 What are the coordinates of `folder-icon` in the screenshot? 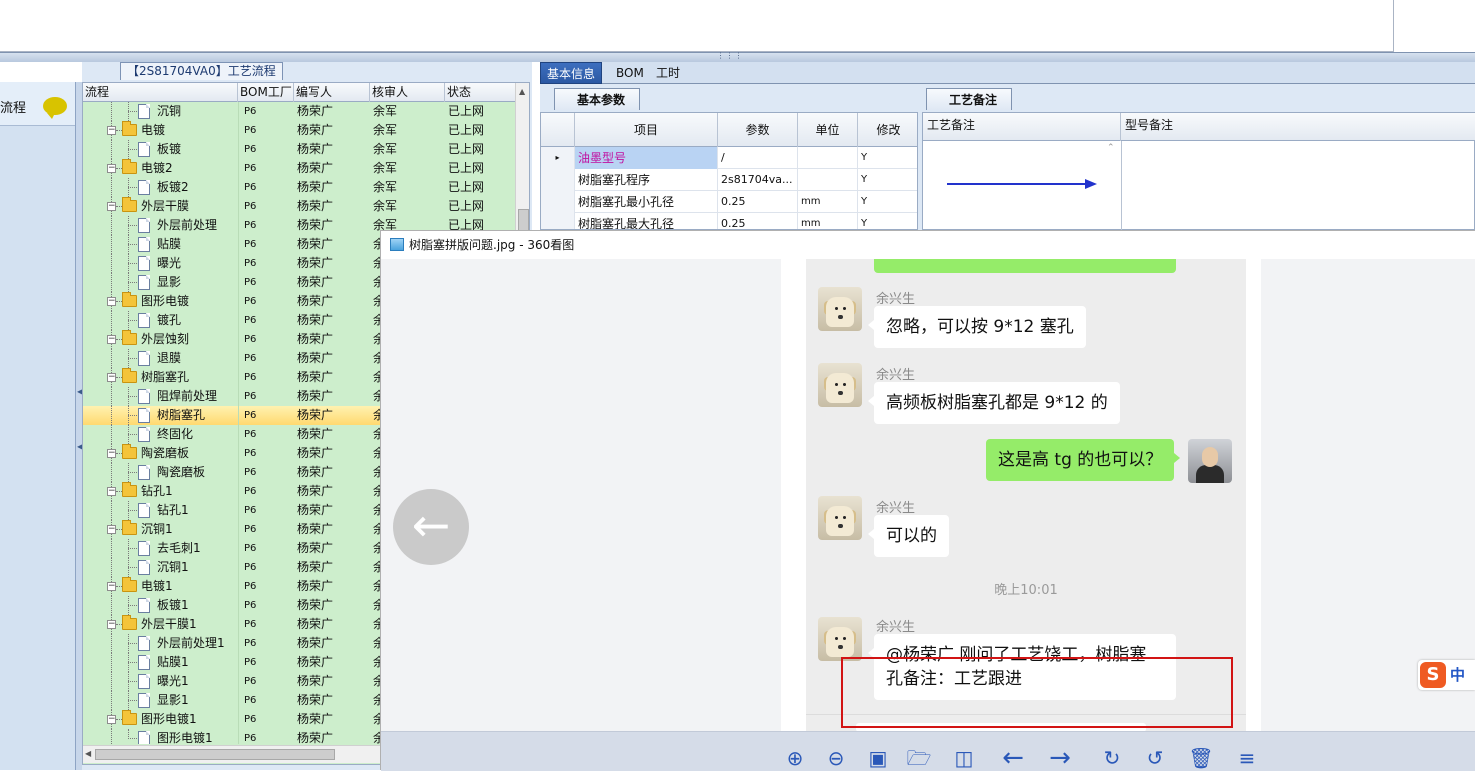 It's located at (129, 584).